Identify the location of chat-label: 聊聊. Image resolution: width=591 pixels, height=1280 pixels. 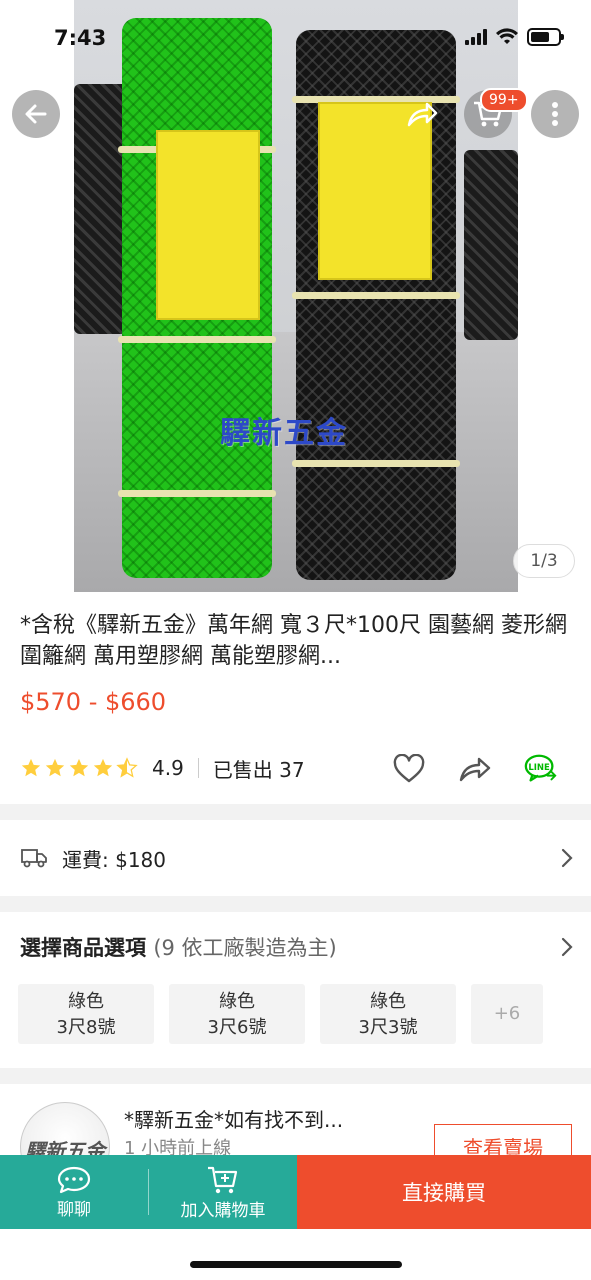
(74, 1209).